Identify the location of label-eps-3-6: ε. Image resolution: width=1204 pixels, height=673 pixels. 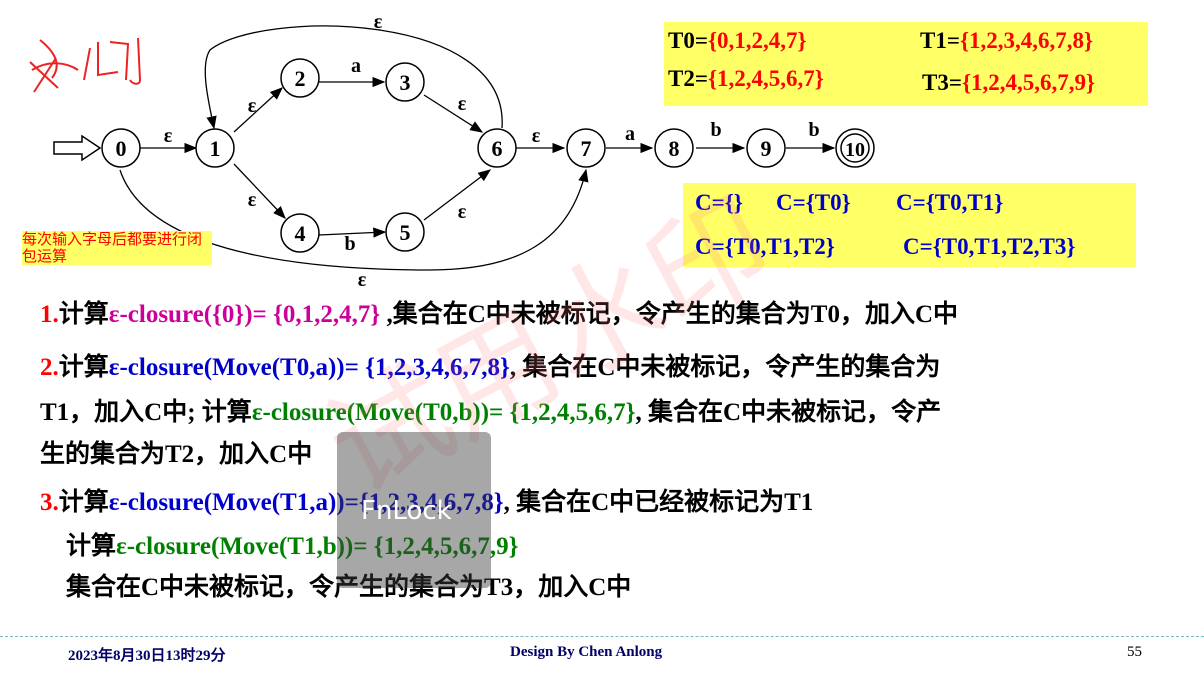
(462, 104).